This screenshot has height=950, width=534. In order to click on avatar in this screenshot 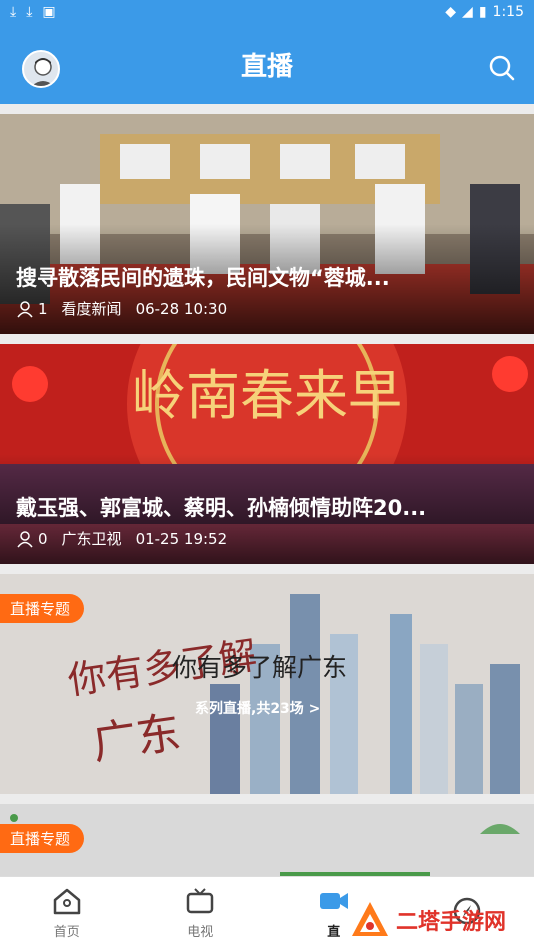, I will do `click(41, 69)`.